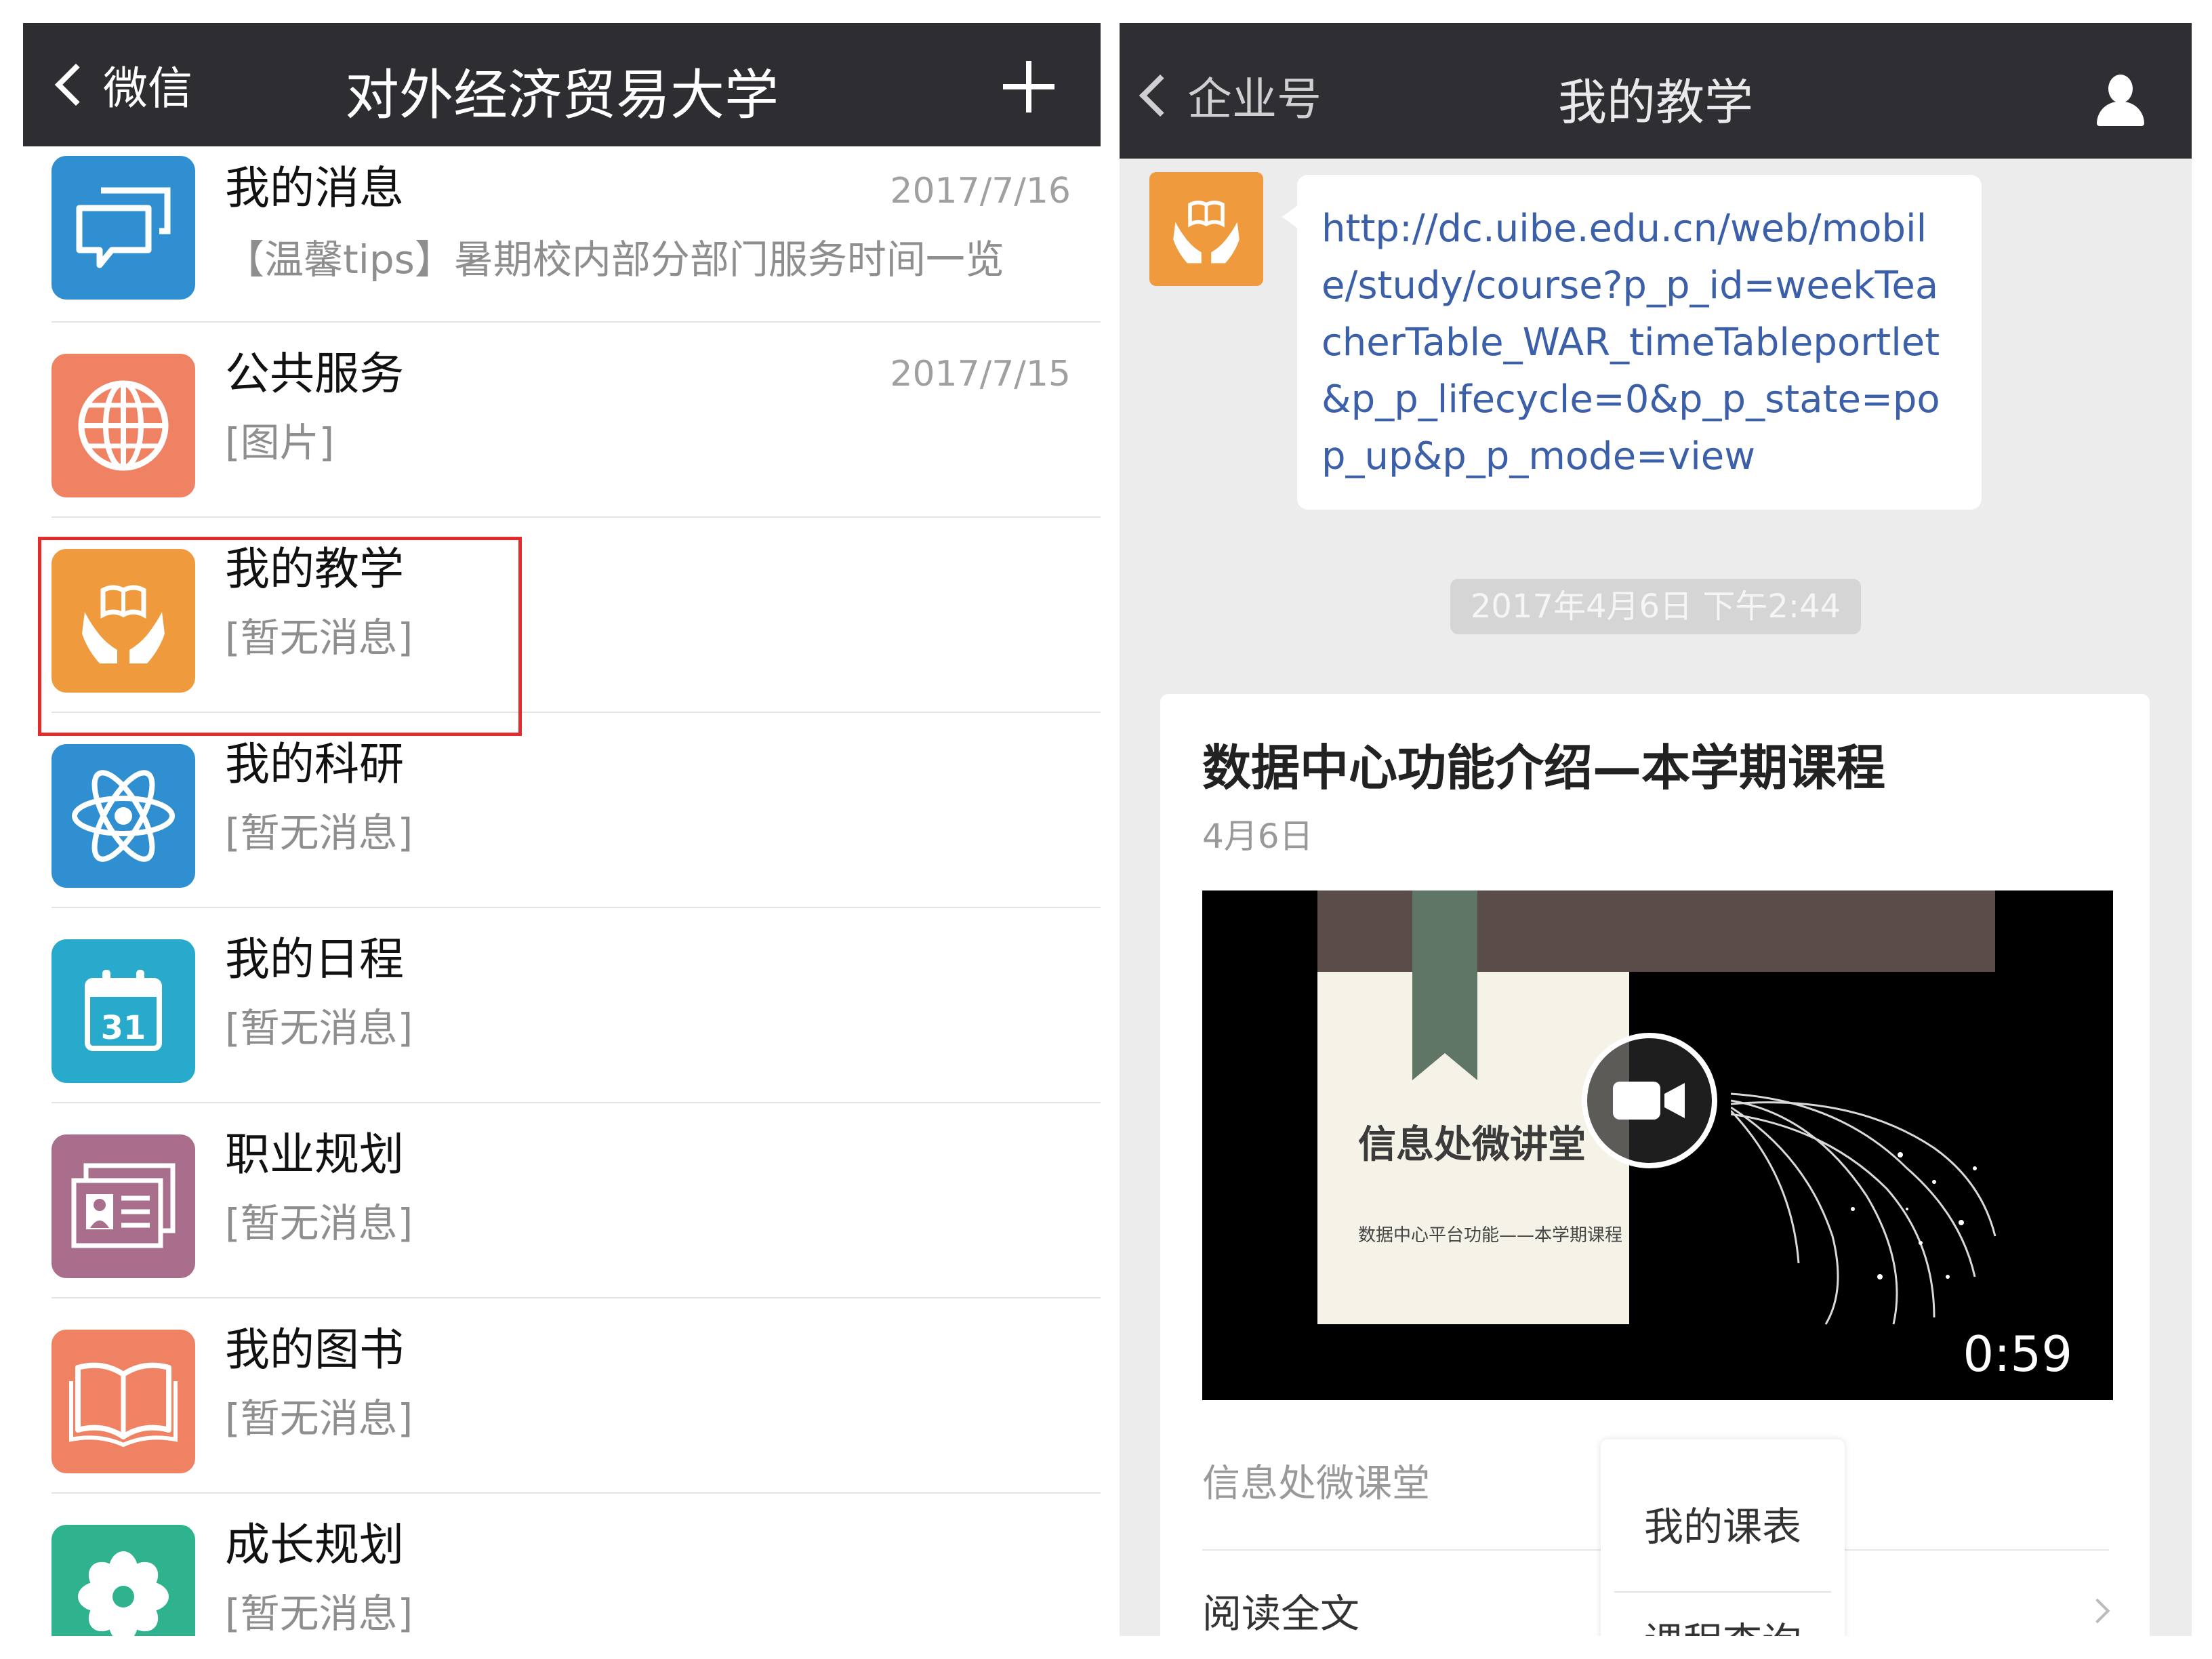 The height and width of the screenshot is (1659, 2212). Describe the element at coordinates (123, 1401) in the screenshot. I see `open-book-icon` at that location.